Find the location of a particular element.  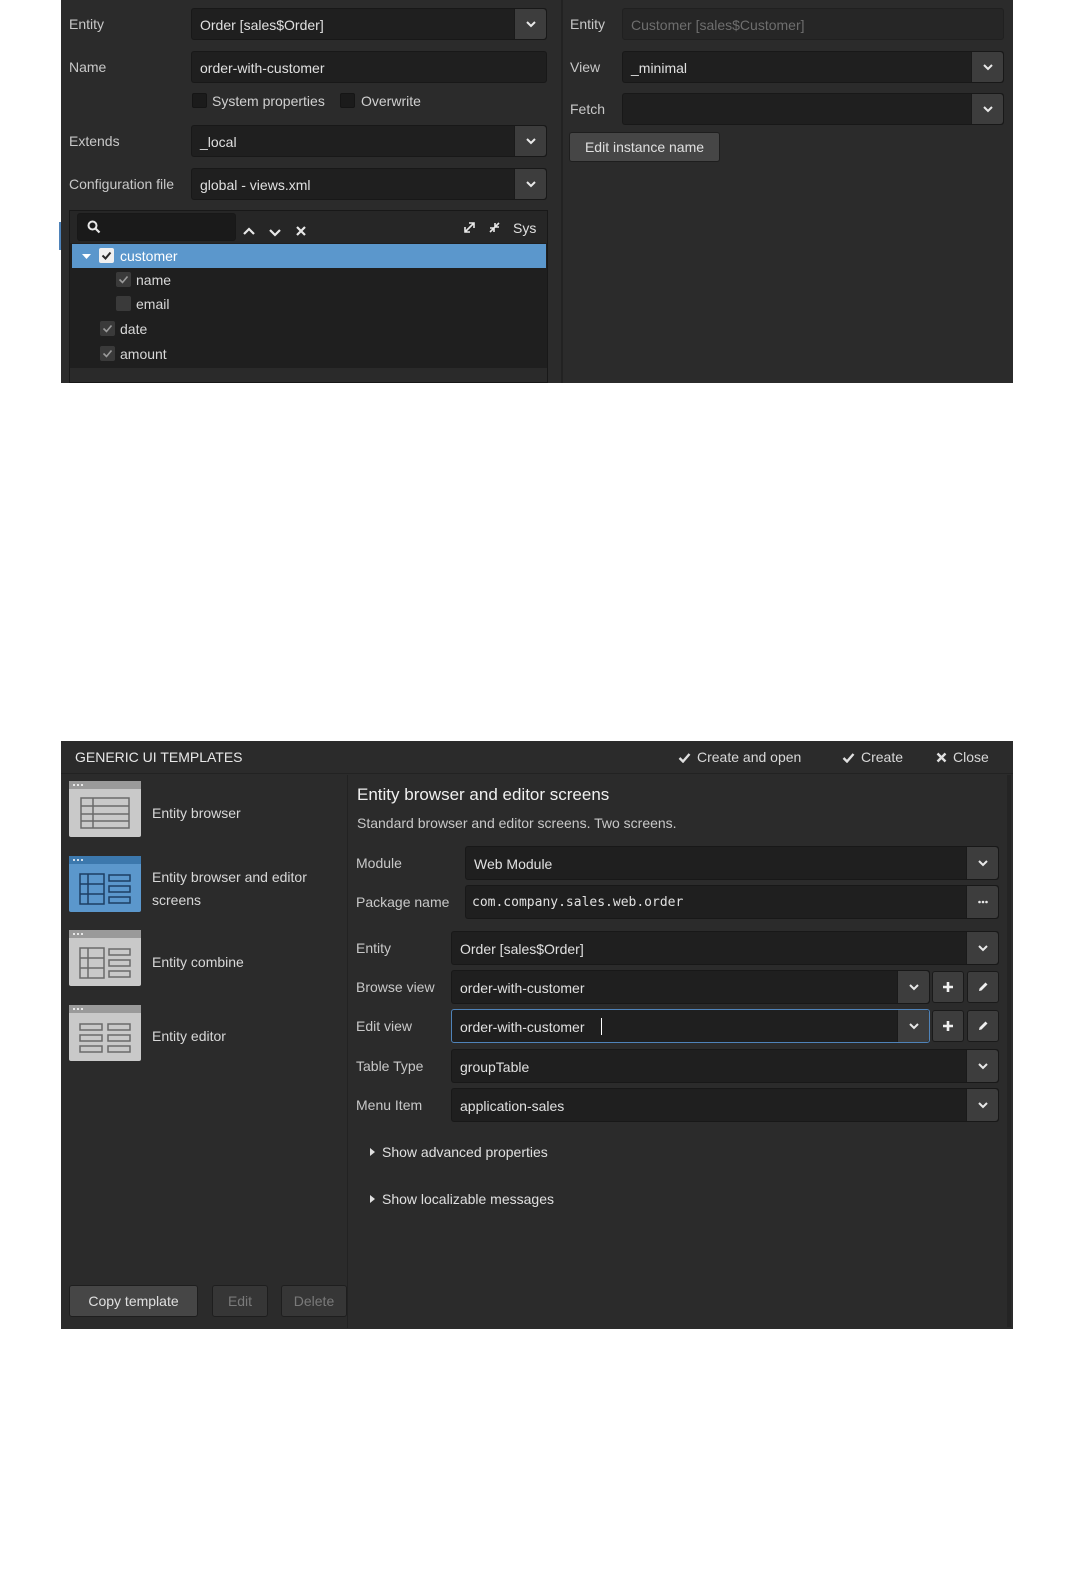

edit-view-label: Edit view is located at coordinates (384, 1026).